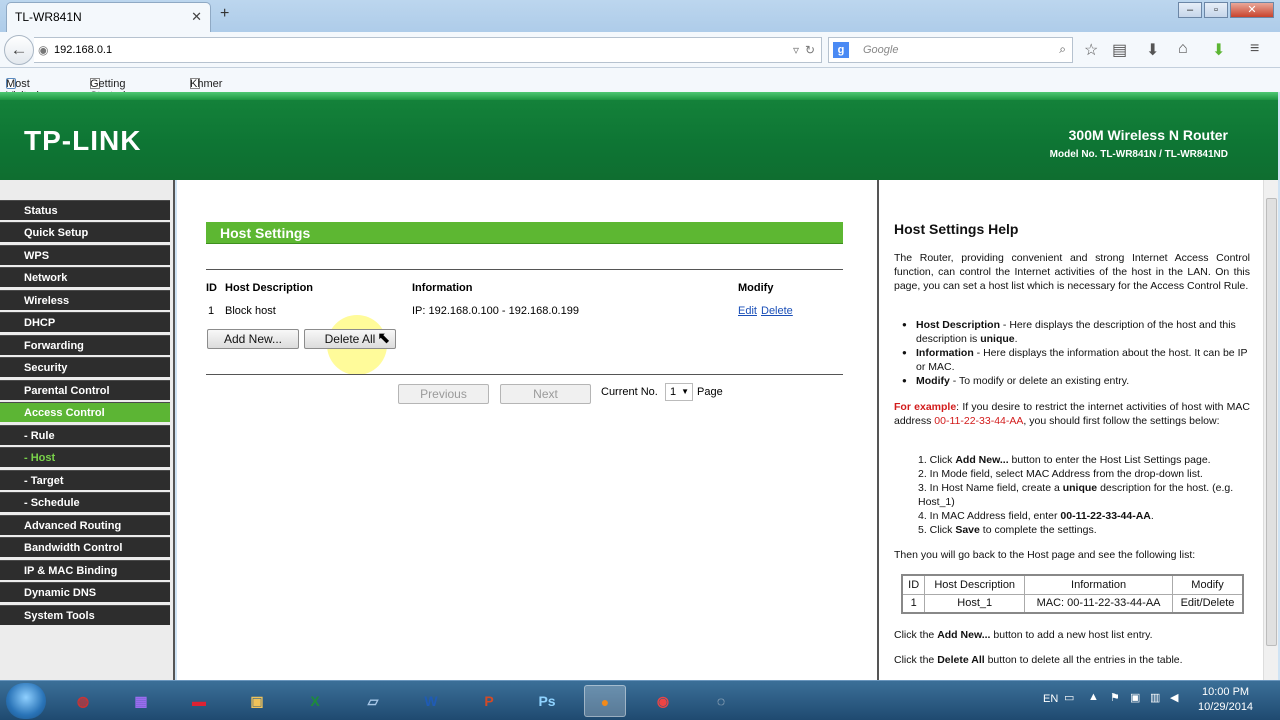 This screenshot has height=720, width=1280. Describe the element at coordinates (524, 269) in the screenshot. I see `divider` at that location.